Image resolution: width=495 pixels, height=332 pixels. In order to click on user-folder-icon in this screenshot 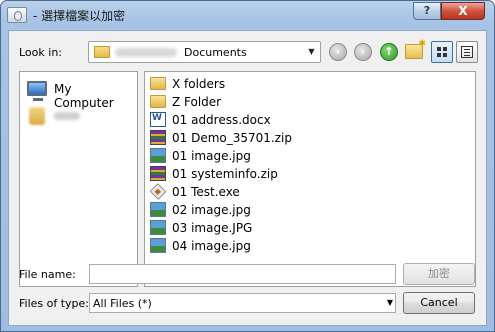, I will do `click(37, 116)`.